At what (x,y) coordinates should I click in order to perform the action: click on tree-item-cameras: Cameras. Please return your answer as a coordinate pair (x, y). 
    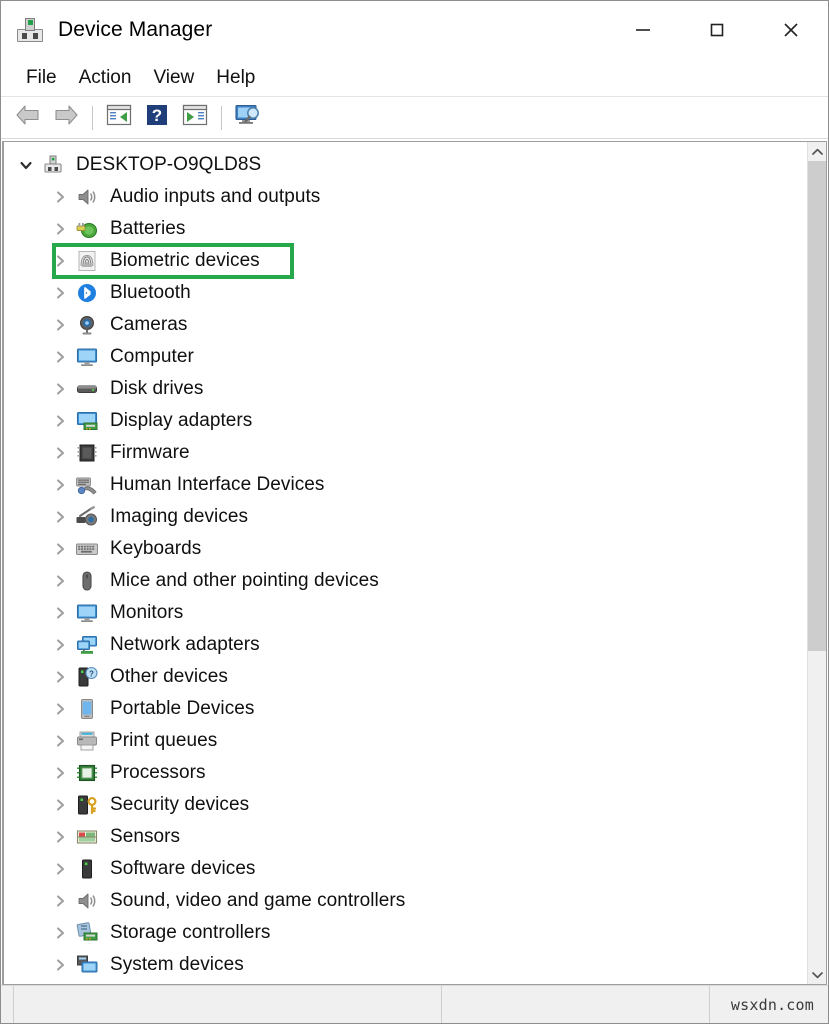
    Looking at the image, I should click on (405, 325).